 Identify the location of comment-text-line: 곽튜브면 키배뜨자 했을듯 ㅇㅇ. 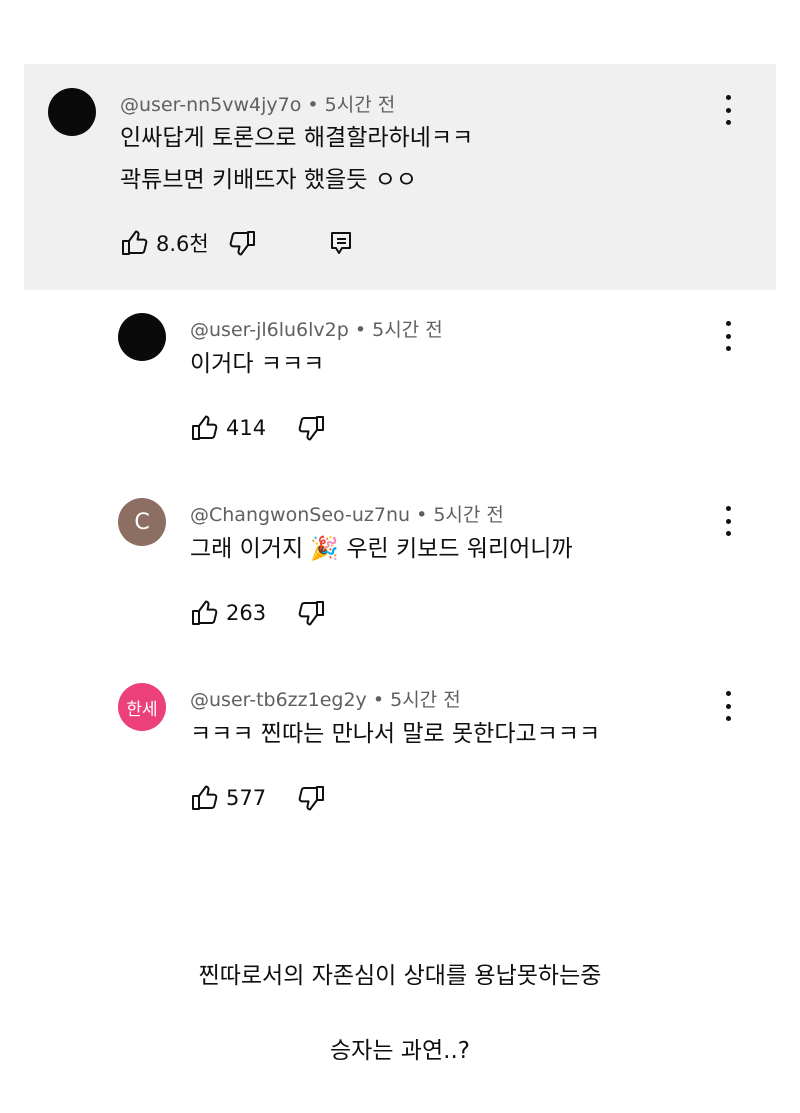
(269, 180).